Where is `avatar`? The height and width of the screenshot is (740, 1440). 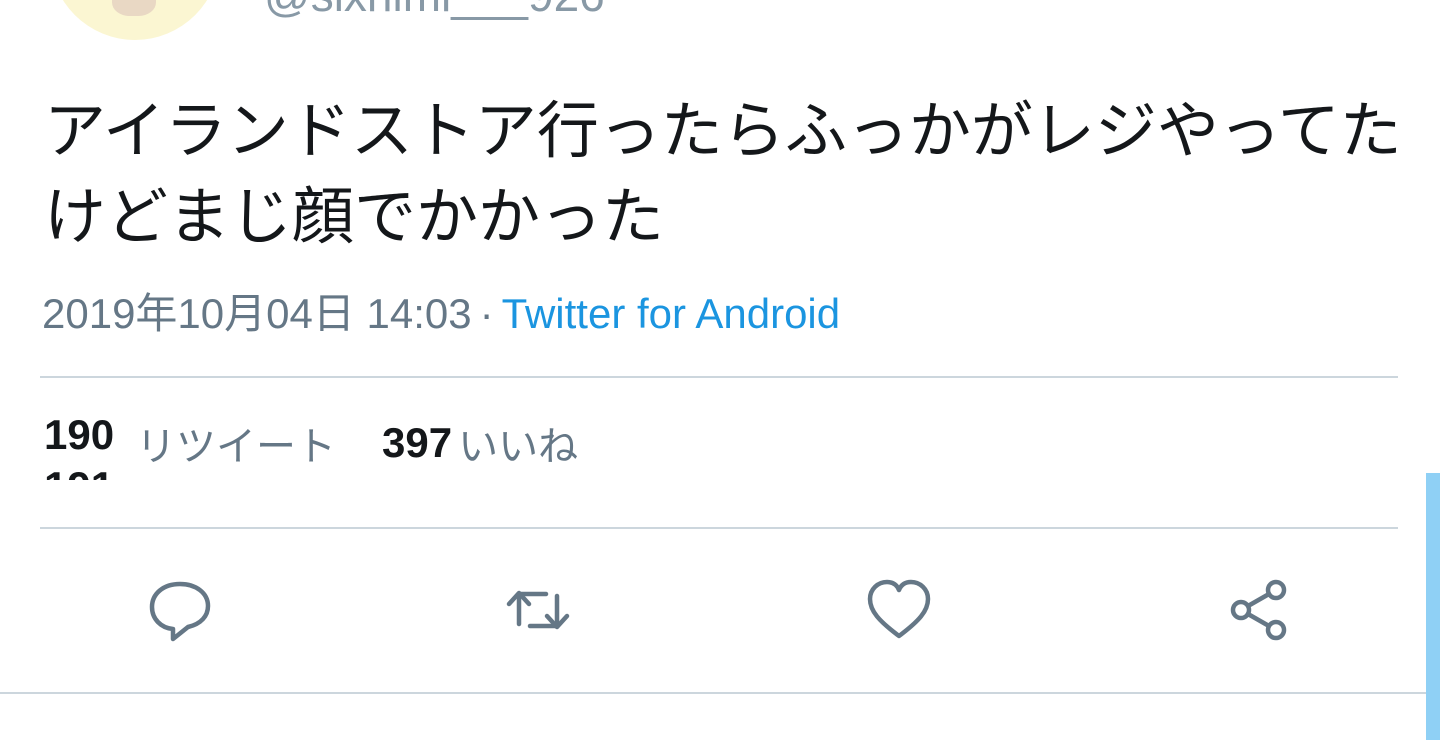 avatar is located at coordinates (135, 20).